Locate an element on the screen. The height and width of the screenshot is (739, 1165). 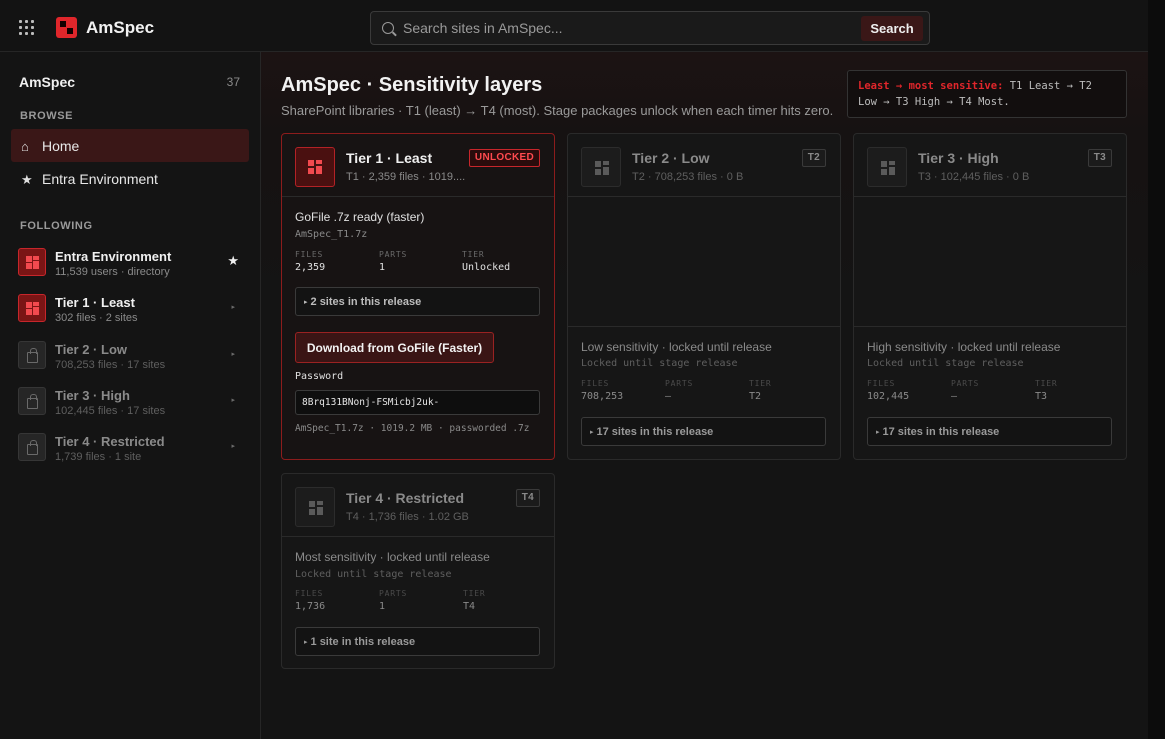
status-badge: UNLOCKED is located at coordinates (504, 158).